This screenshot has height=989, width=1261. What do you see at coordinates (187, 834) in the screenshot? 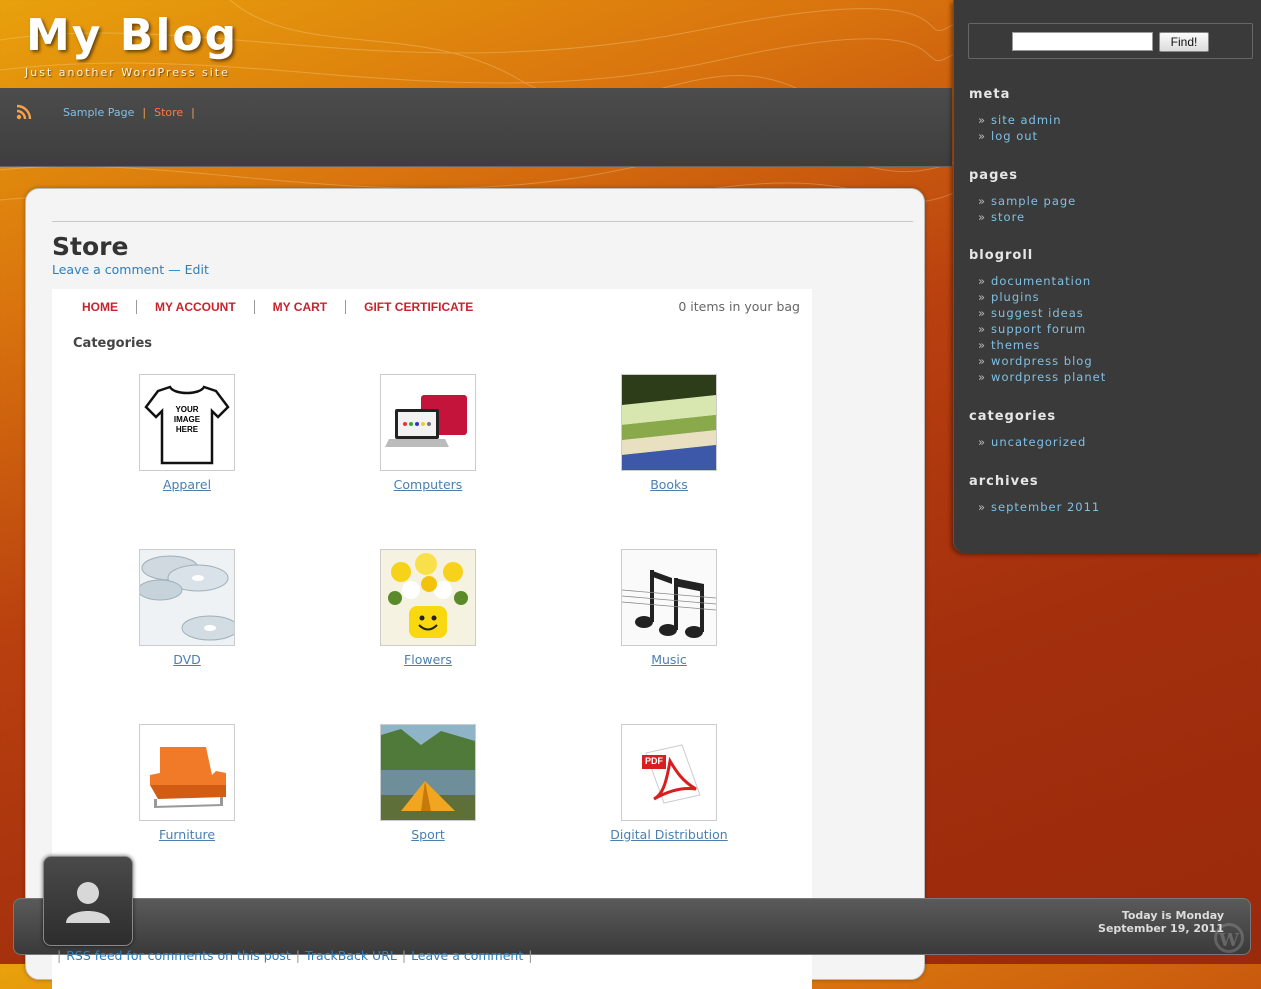
I see `category-label: Furniture` at bounding box center [187, 834].